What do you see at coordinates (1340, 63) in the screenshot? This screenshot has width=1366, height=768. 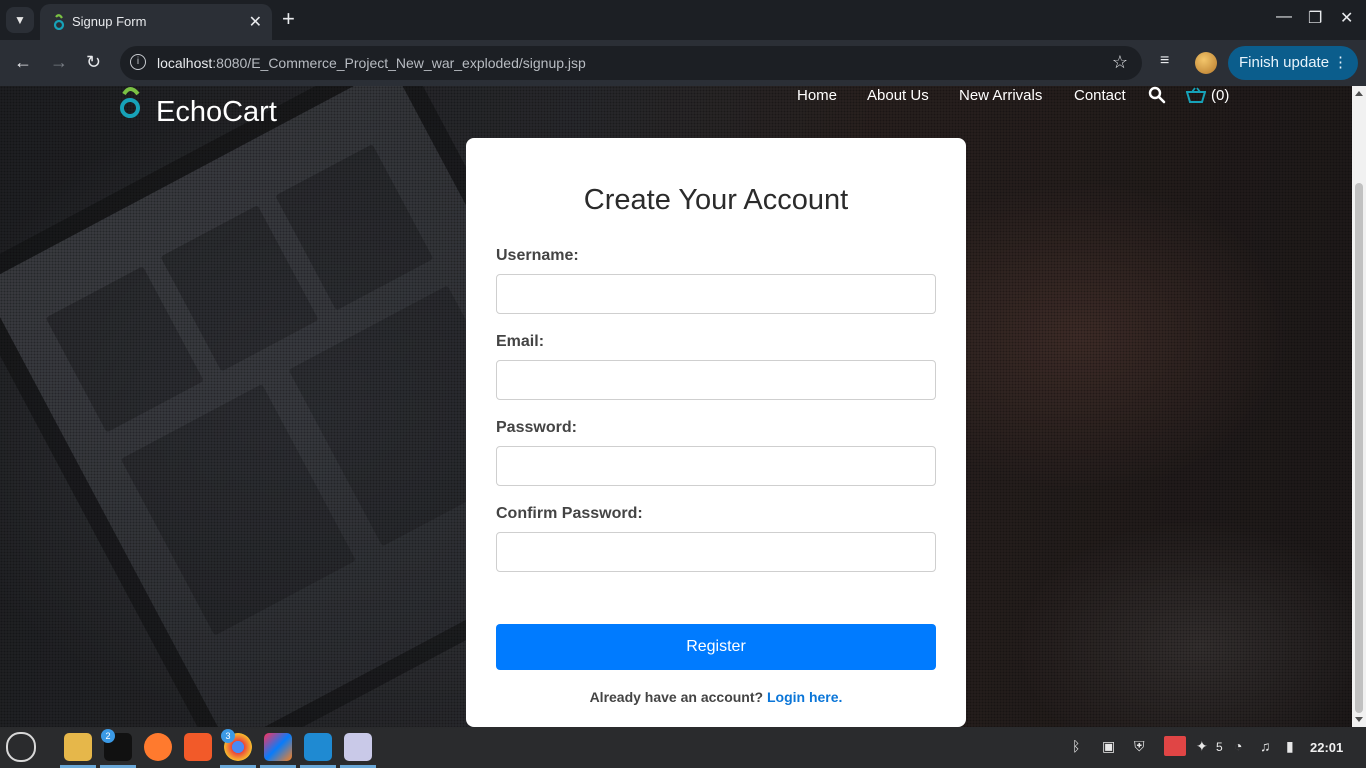 I see `more-menu-icon: ⋮` at bounding box center [1340, 63].